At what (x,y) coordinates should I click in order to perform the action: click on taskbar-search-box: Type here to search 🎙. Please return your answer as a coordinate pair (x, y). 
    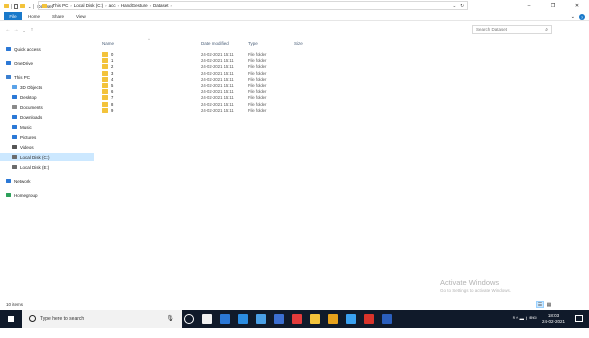
    Looking at the image, I should click on (102, 319).